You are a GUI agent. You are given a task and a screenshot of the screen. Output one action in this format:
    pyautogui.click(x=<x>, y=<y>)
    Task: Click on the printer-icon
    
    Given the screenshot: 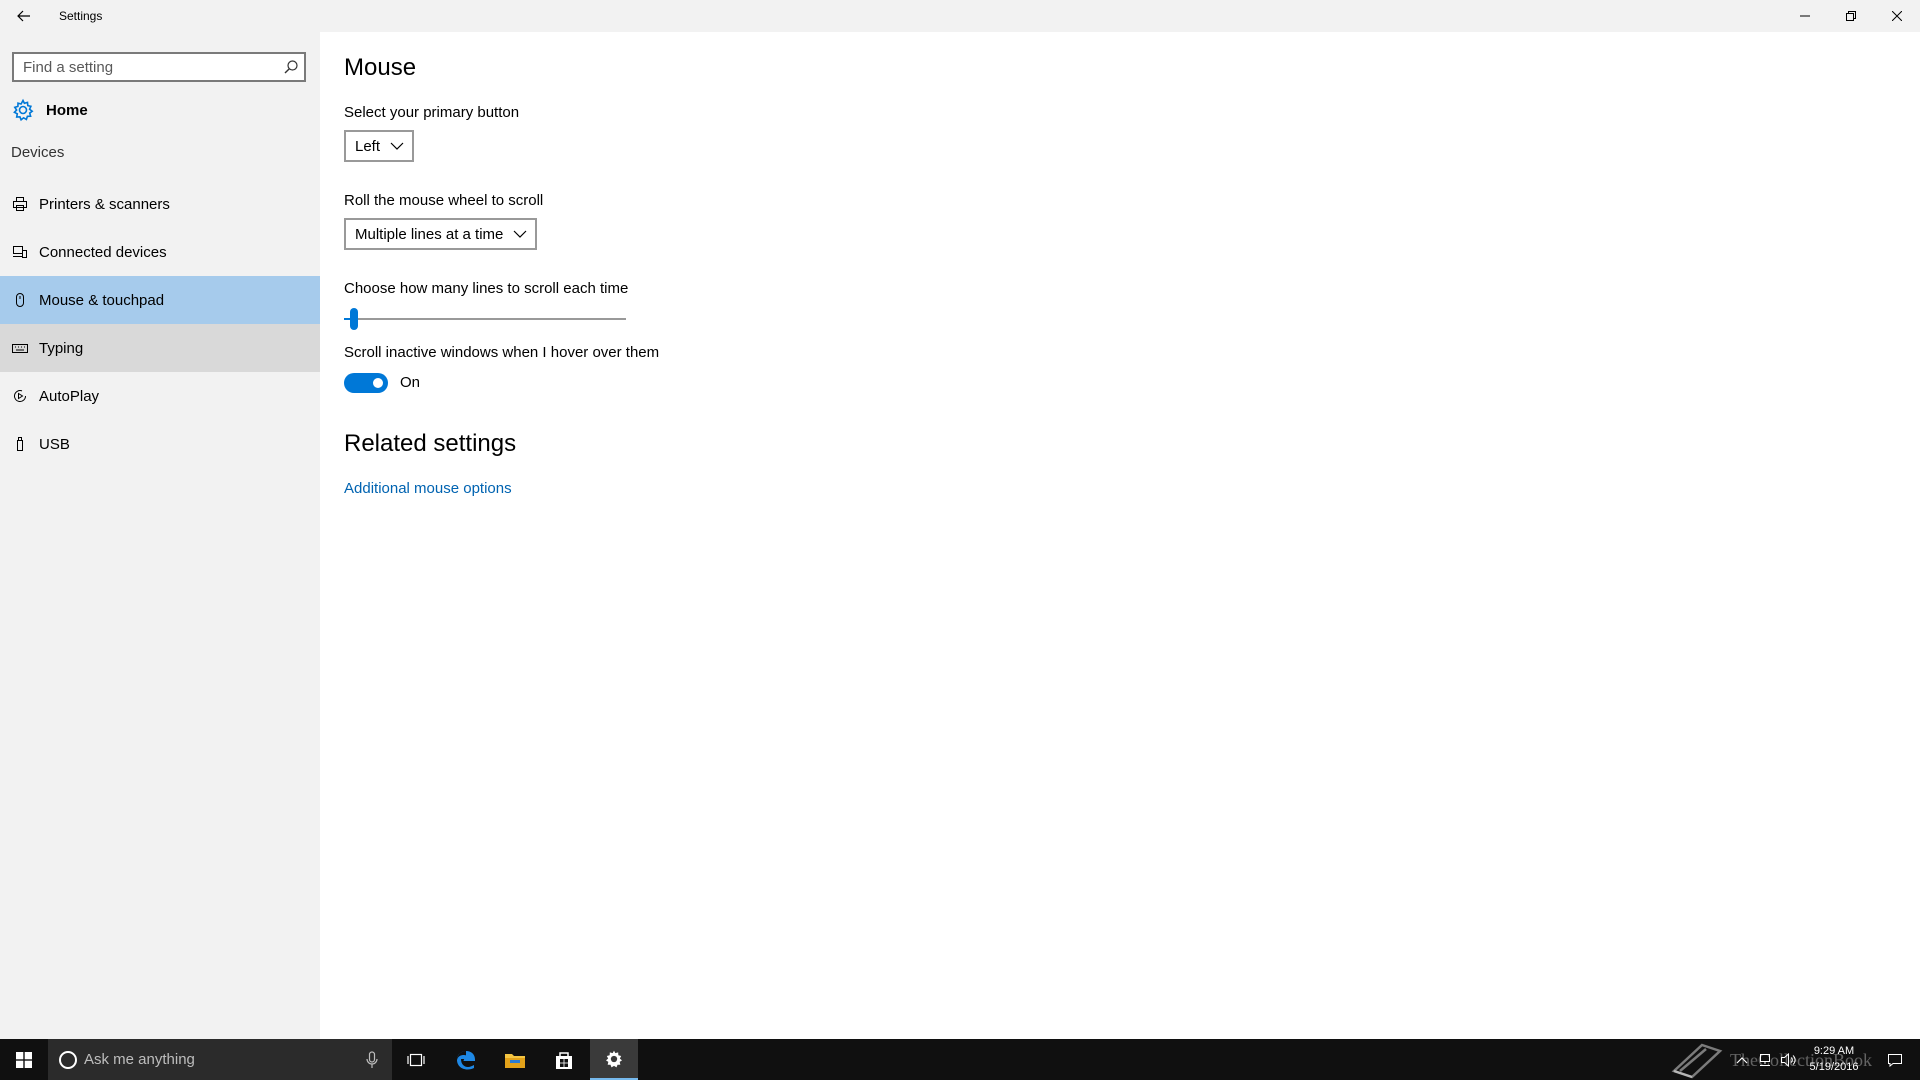 What is the action you would take?
    pyautogui.click(x=20, y=204)
    